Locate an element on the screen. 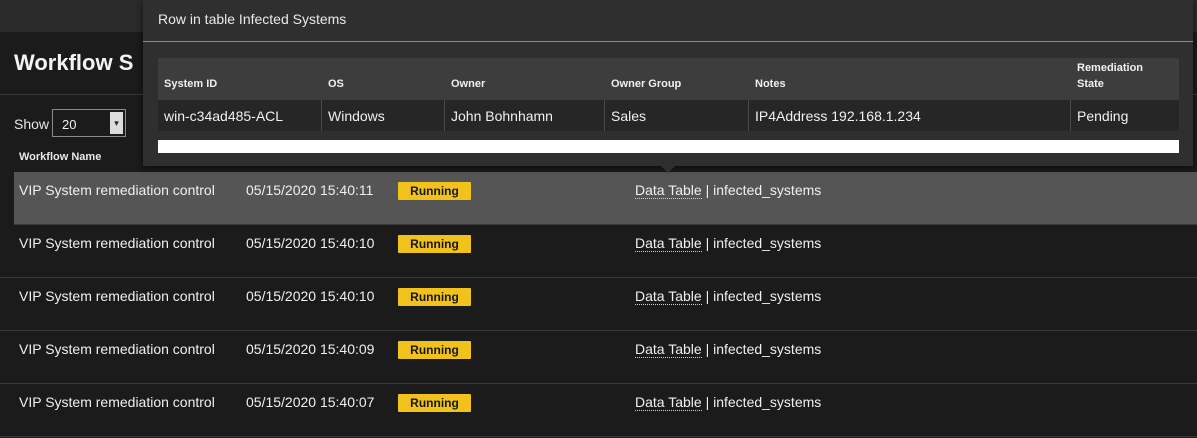 The image size is (1197, 438). column-header-workflow-name: Workflow Name is located at coordinates (60, 157).